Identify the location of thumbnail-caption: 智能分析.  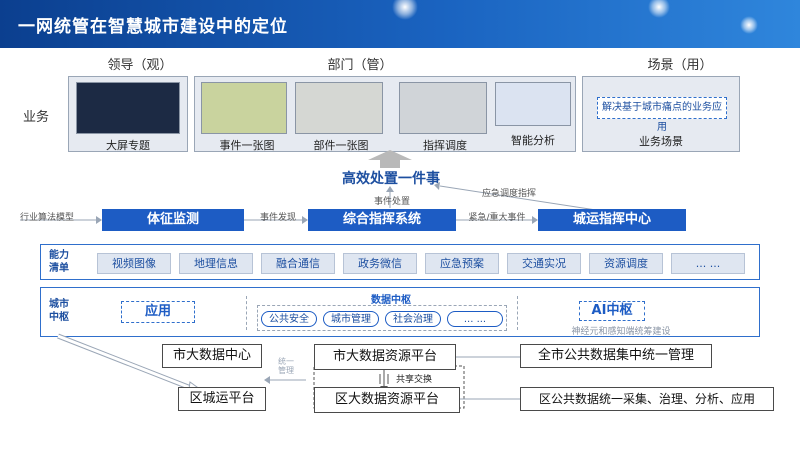
(533, 140).